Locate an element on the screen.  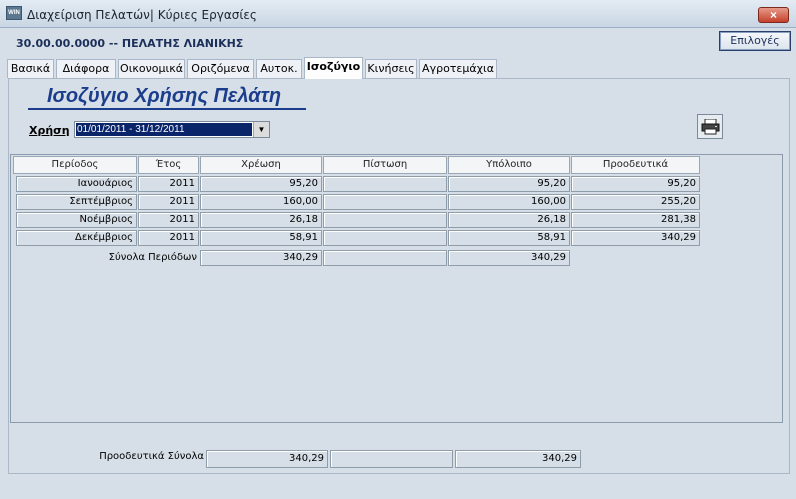
options-button: Επιλογές is located at coordinates (755, 41).